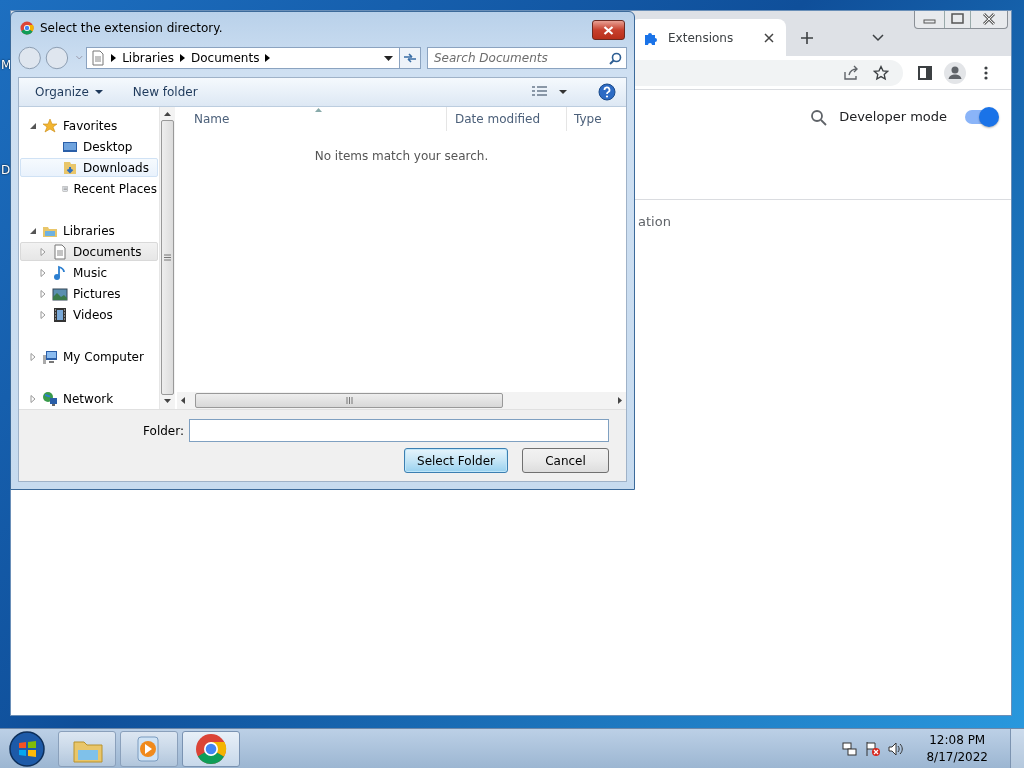 This screenshot has height=768, width=1024. Describe the element at coordinates (893, 116) in the screenshot. I see `developer-mode-label: Developer mode` at that location.